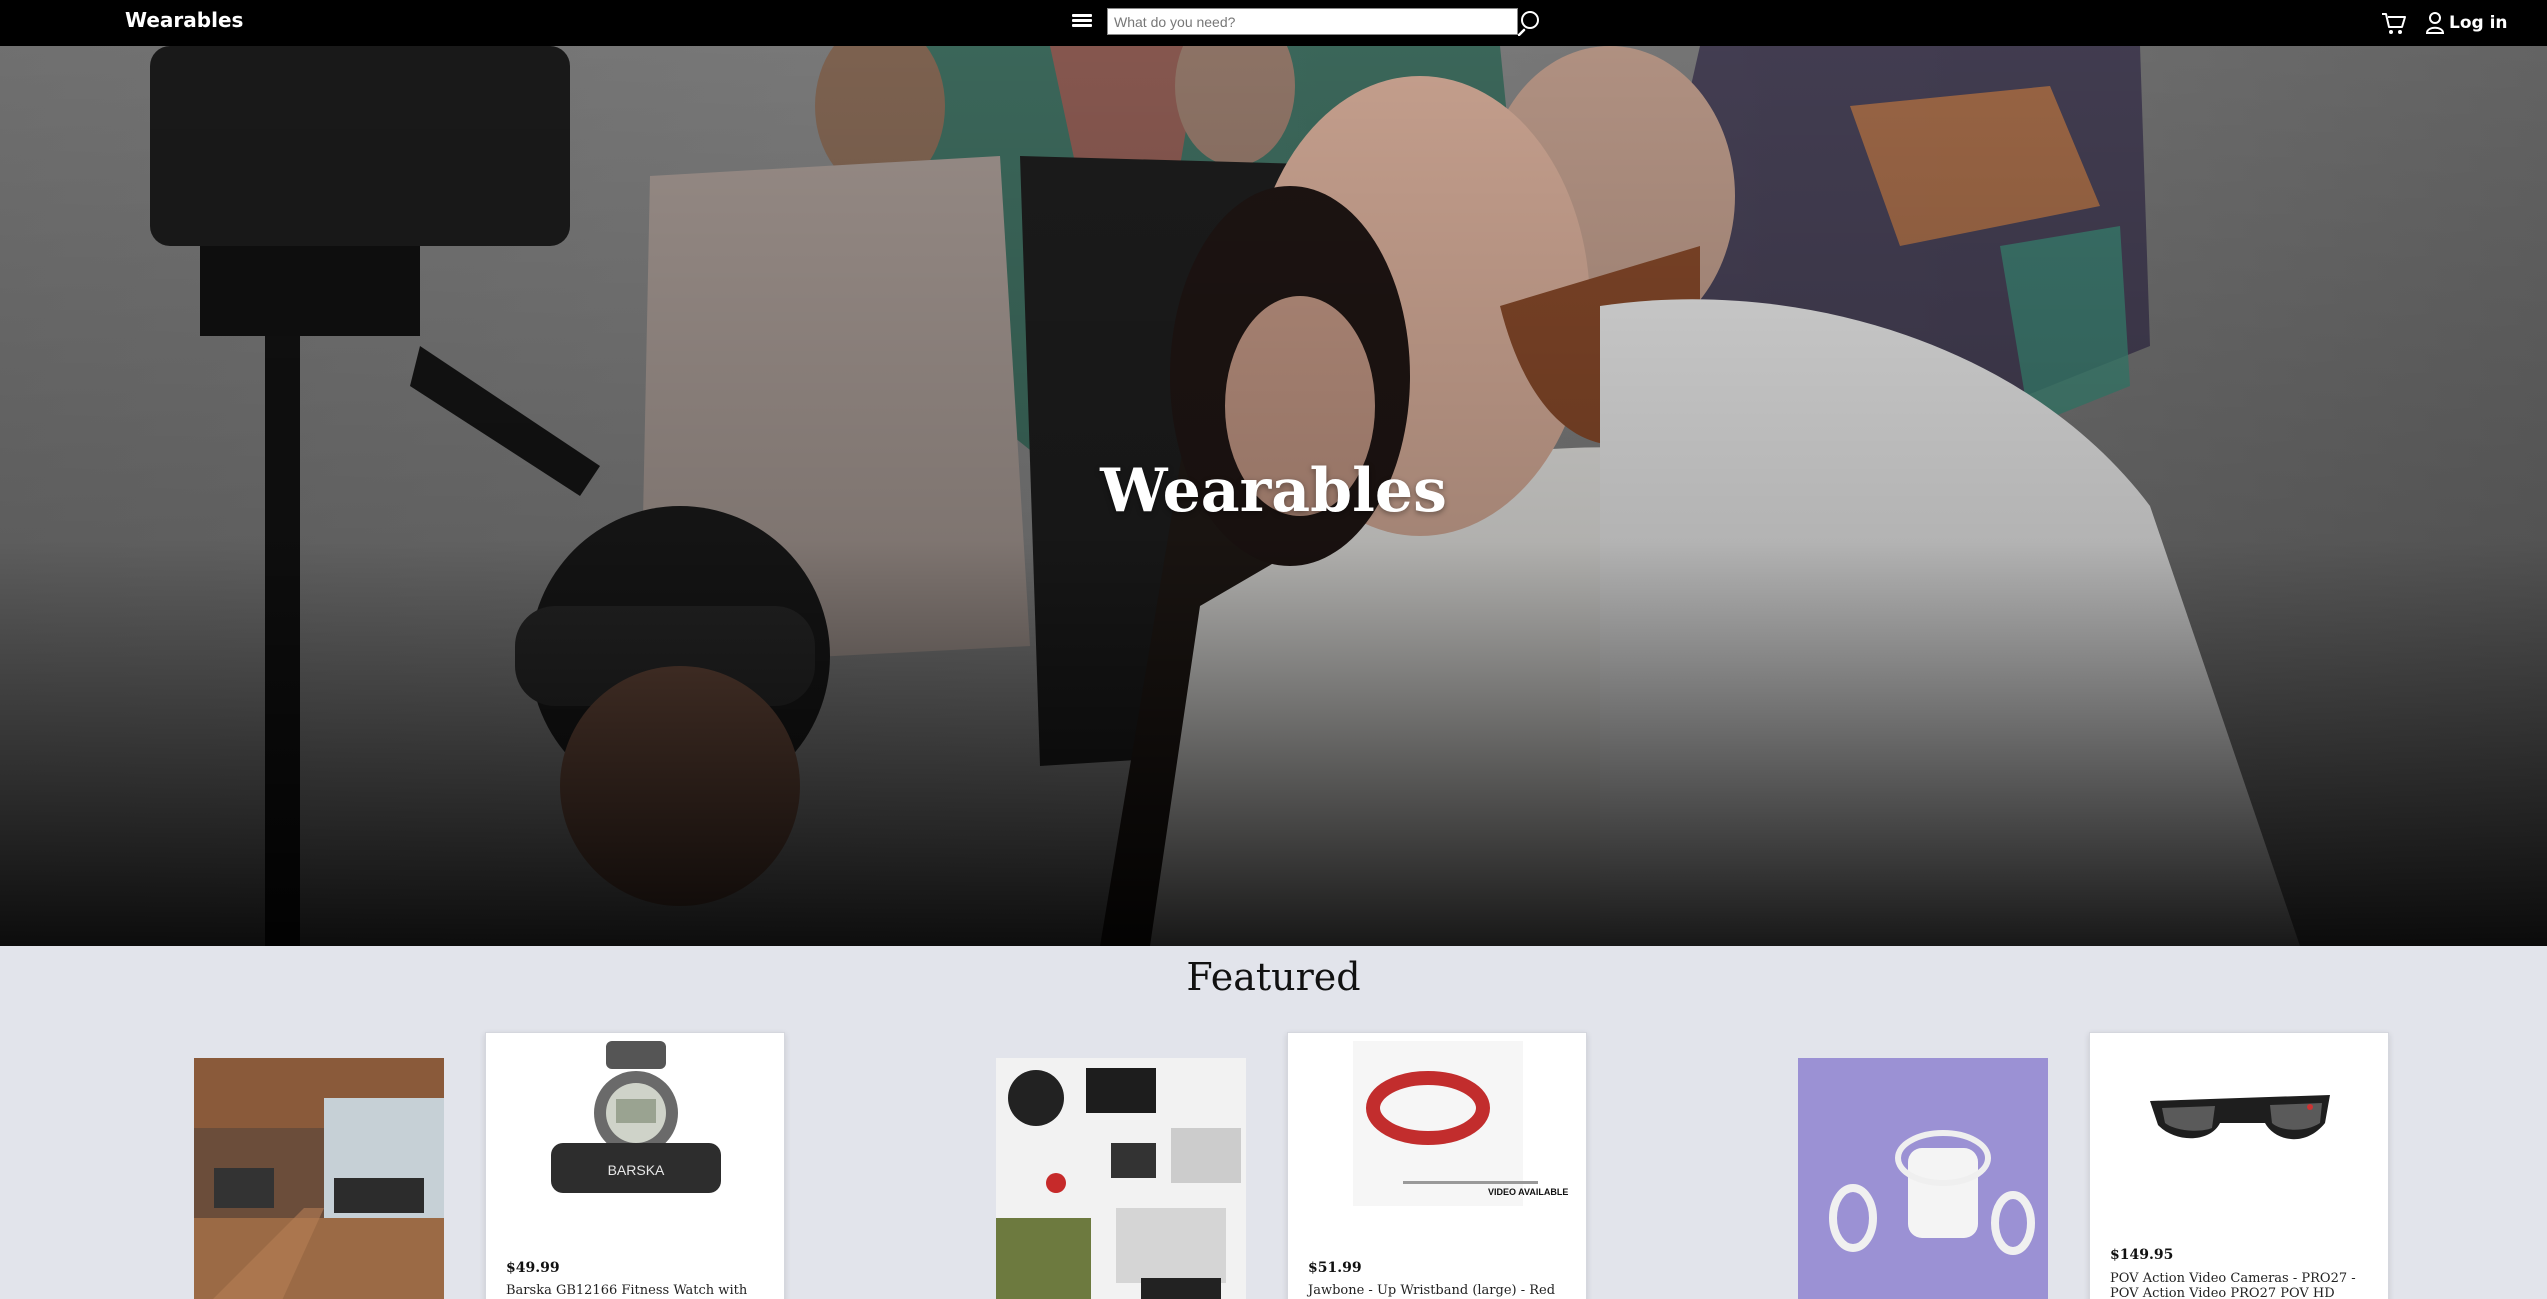 This screenshot has height=1299, width=2547. Describe the element at coordinates (2240, 1123) in the screenshot. I see `product-image` at that location.